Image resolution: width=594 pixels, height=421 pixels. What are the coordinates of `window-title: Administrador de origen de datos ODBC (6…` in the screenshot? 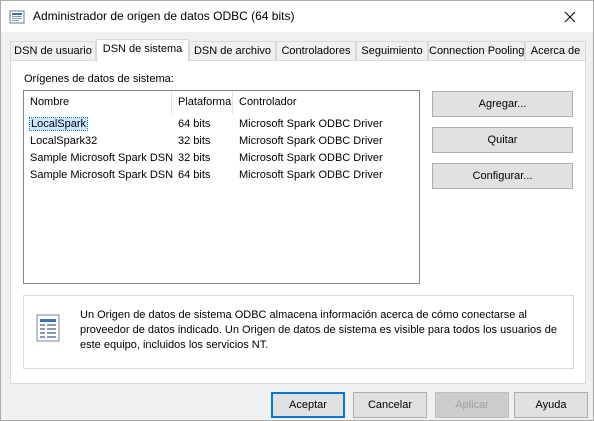 It's located at (164, 16).